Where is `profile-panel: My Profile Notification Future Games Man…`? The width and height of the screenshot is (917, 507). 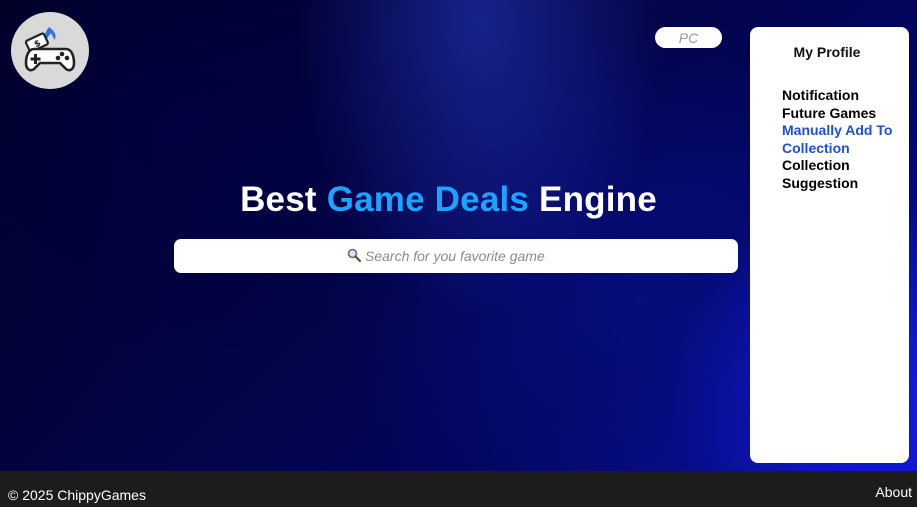 profile-panel: My Profile Notification Future Games Man… is located at coordinates (829, 245).